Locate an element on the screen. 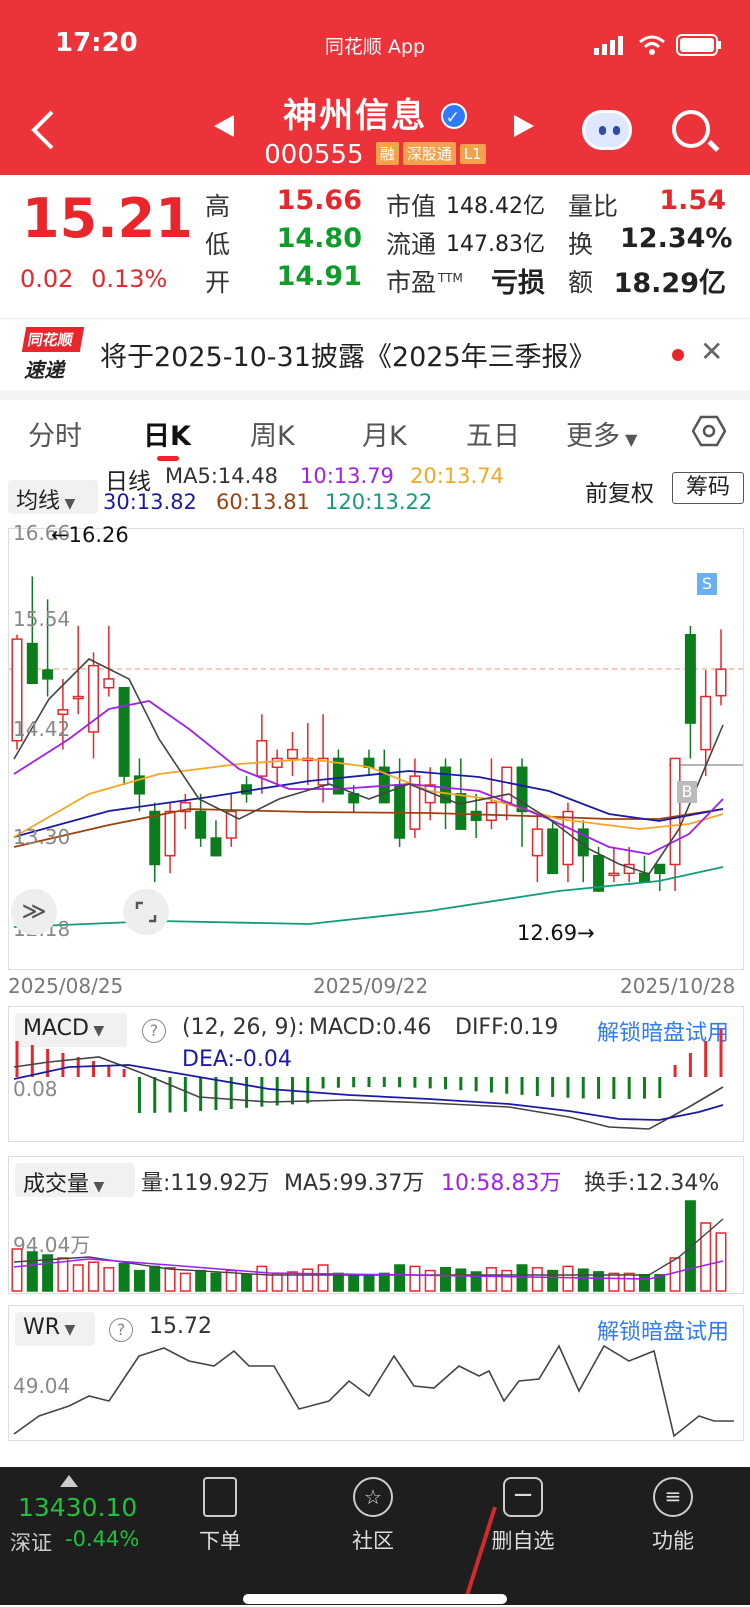 Image resolution: width=750 pixels, height=1607 pixels. tab-daily-k: 日K is located at coordinates (167, 433).